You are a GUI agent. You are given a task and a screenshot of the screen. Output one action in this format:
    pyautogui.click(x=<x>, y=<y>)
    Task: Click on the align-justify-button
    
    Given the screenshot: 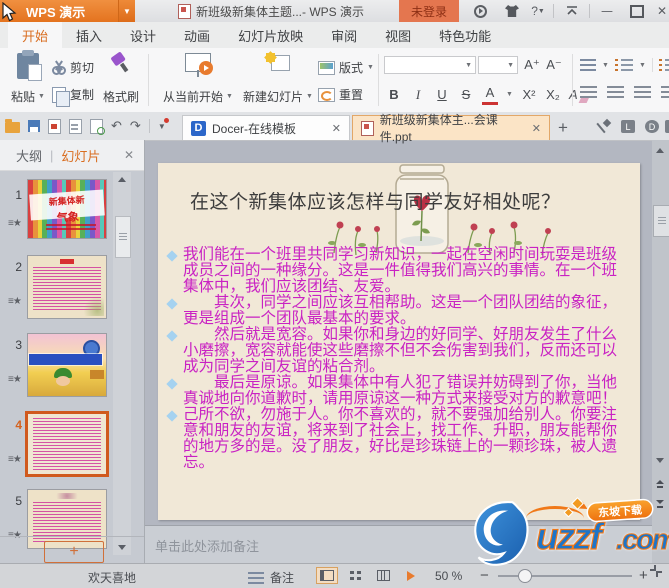 What is the action you would take?
    pyautogui.click(x=665, y=92)
    